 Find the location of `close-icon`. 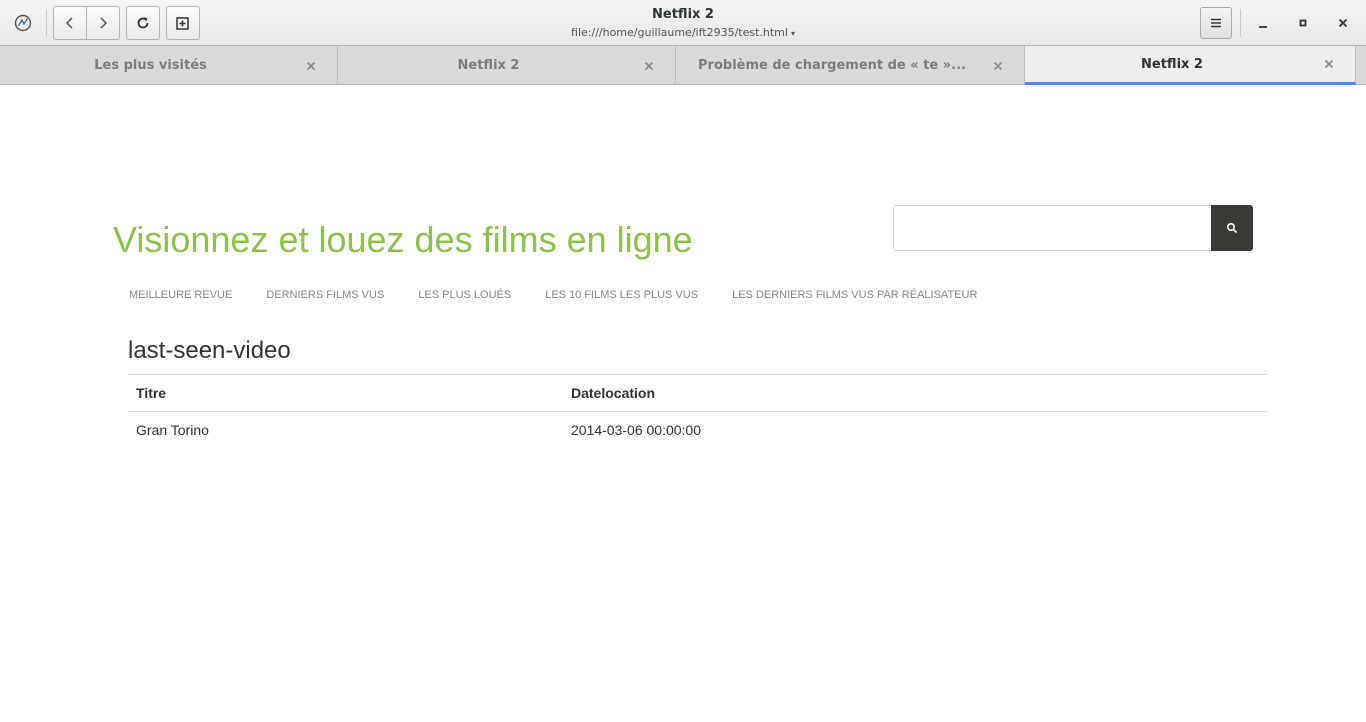

close-icon is located at coordinates (1343, 23).